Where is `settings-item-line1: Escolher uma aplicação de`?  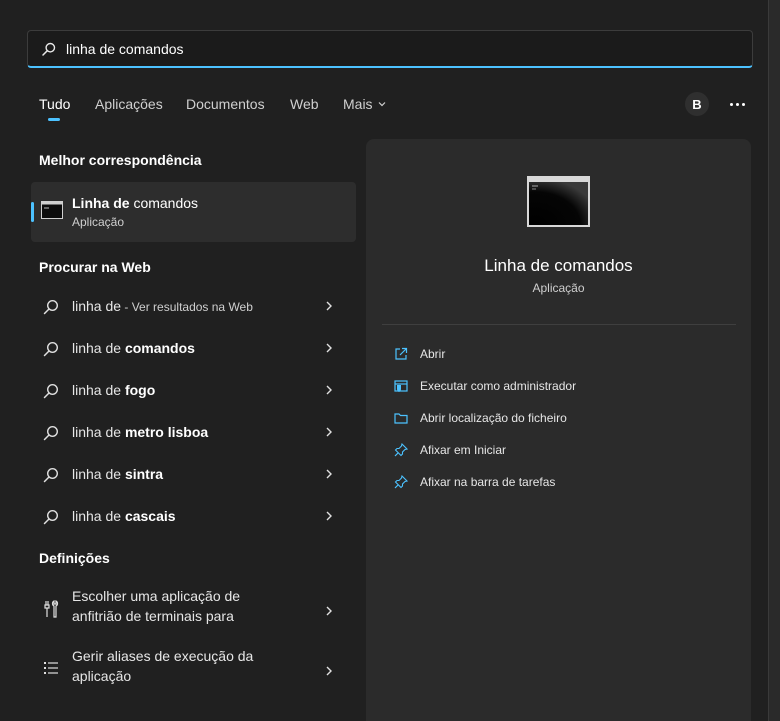 settings-item-line1: Escolher uma aplicação de is located at coordinates (156, 596).